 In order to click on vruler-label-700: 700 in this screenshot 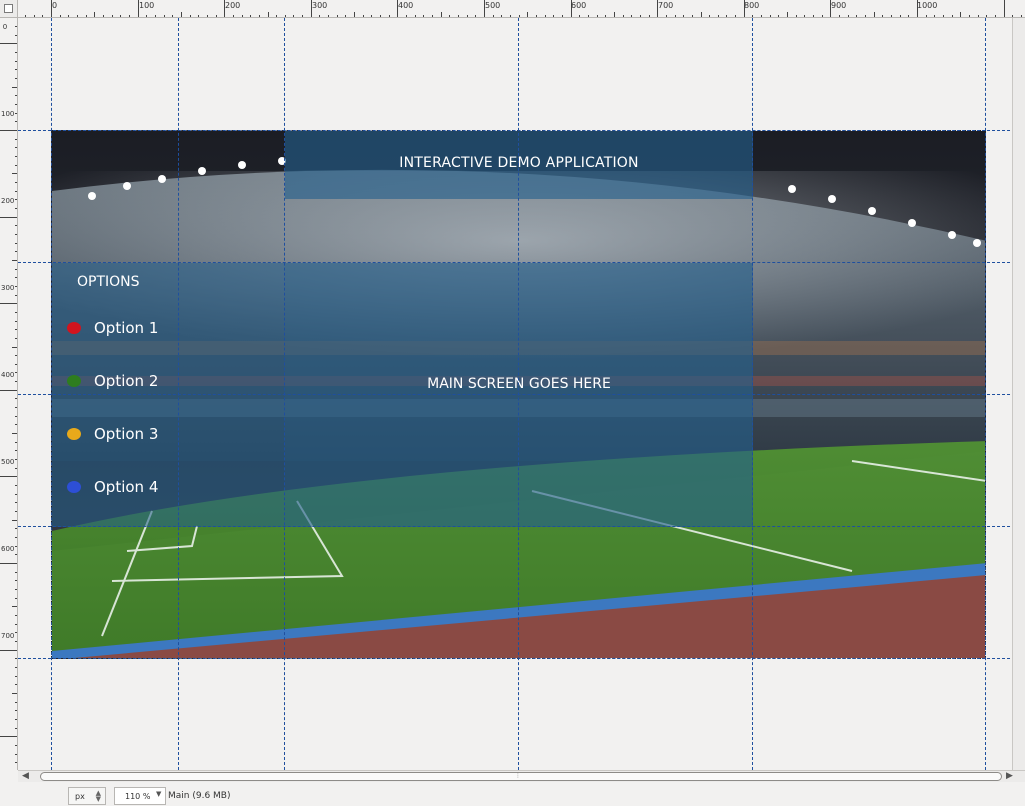, I will do `click(8, 636)`.